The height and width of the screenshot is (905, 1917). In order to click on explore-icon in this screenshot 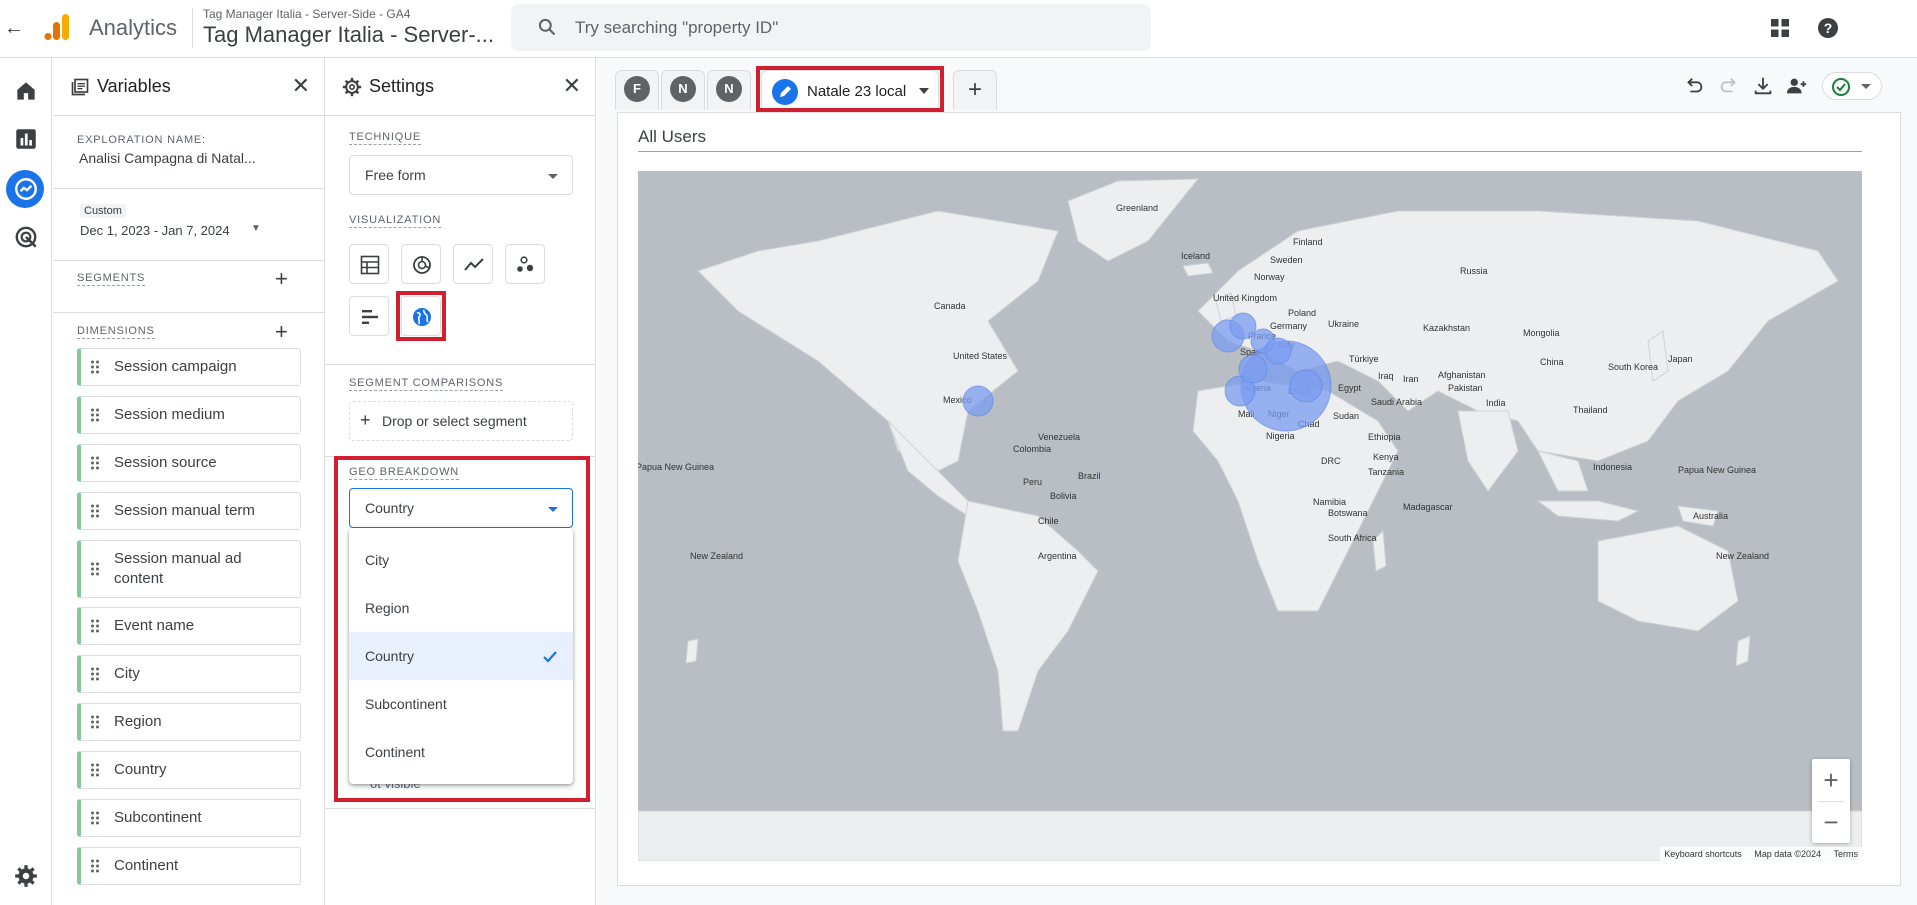, I will do `click(26, 189)`.